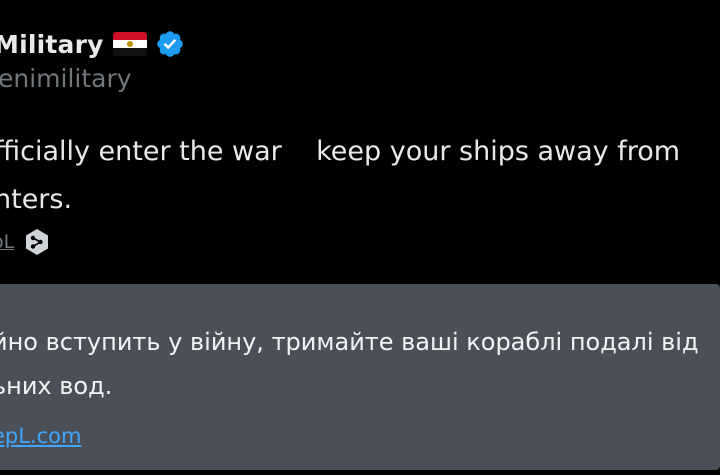 The image size is (720, 475). What do you see at coordinates (66, 78) in the screenshot?
I see `author-handle: enimilitary` at bounding box center [66, 78].